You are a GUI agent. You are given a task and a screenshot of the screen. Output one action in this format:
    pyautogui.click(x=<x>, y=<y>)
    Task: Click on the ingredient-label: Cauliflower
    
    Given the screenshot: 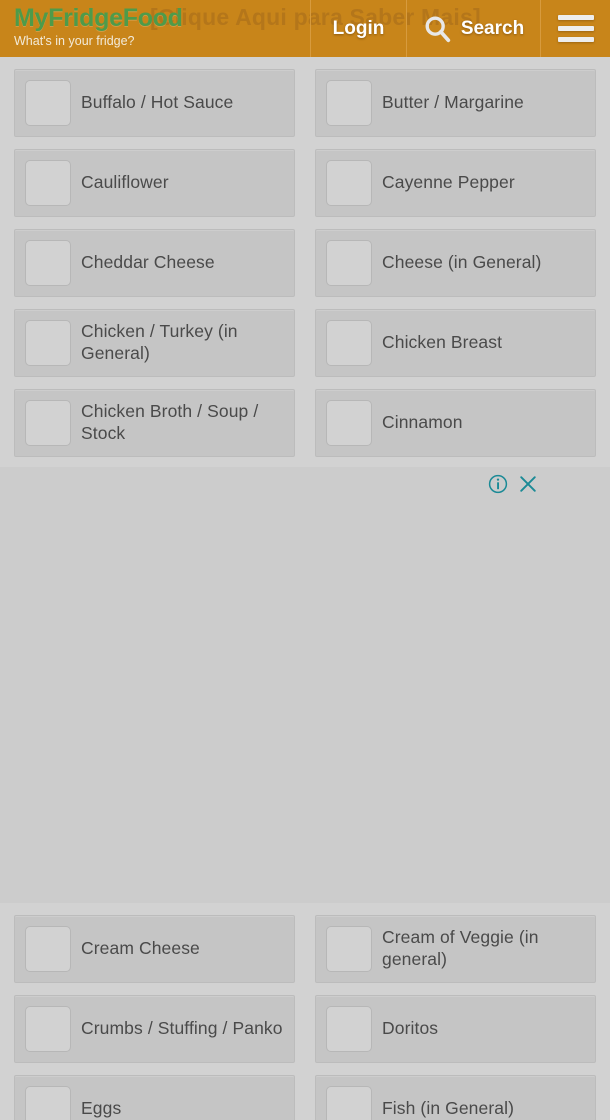 What is the action you would take?
    pyautogui.click(x=125, y=182)
    